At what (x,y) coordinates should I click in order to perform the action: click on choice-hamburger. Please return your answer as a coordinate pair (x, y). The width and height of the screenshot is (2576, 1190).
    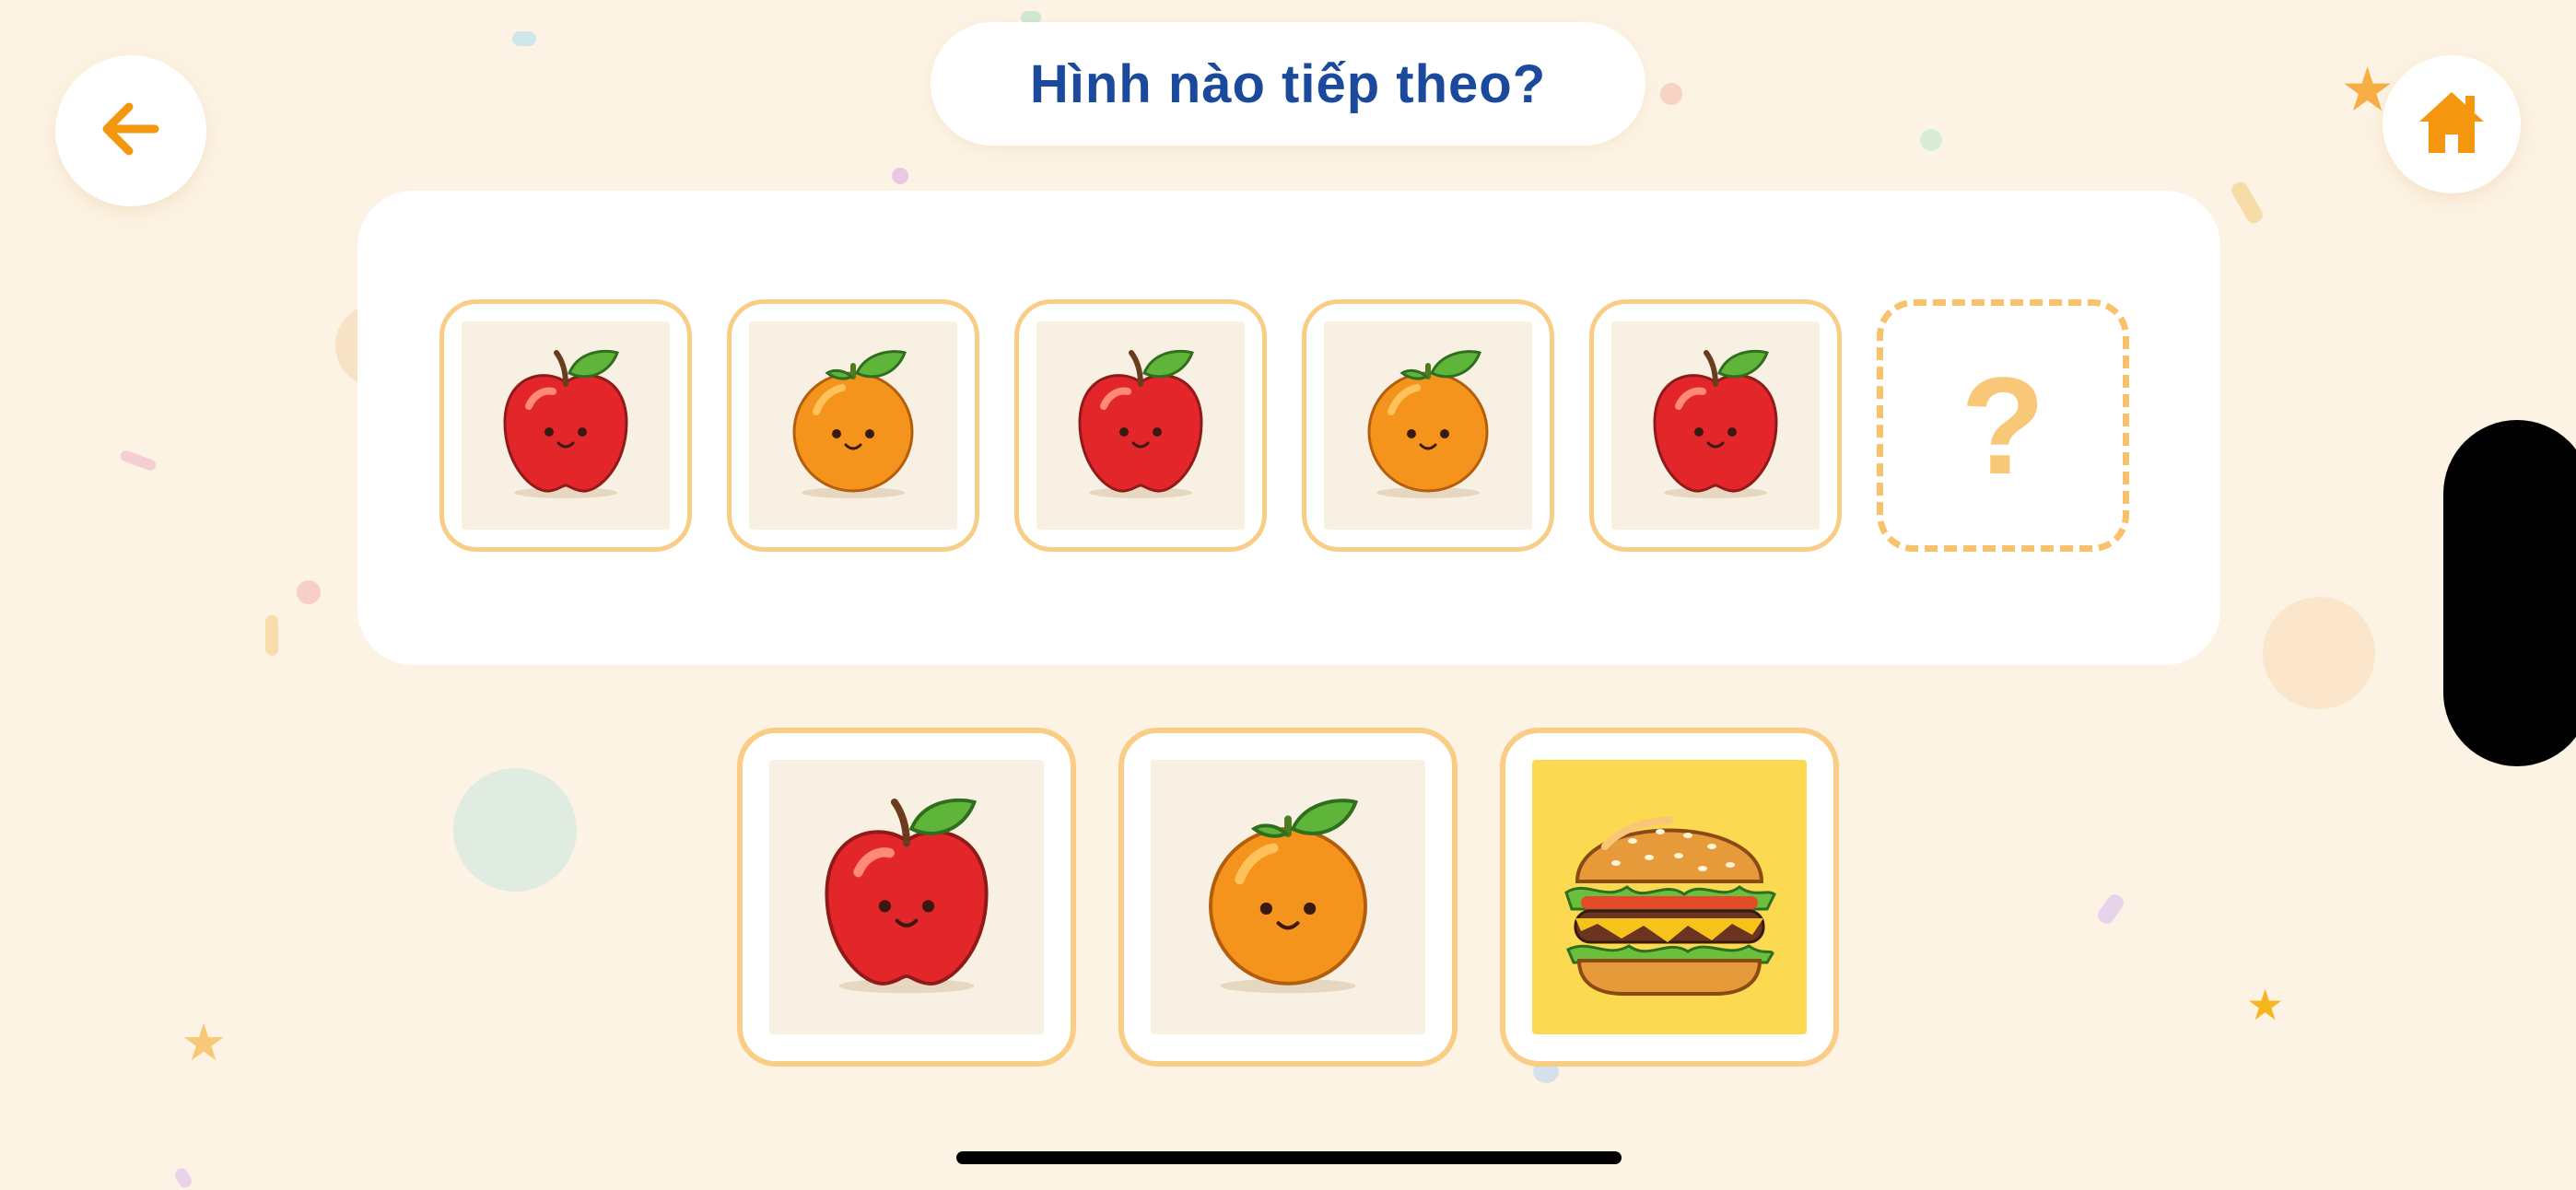
    Looking at the image, I should click on (1669, 897).